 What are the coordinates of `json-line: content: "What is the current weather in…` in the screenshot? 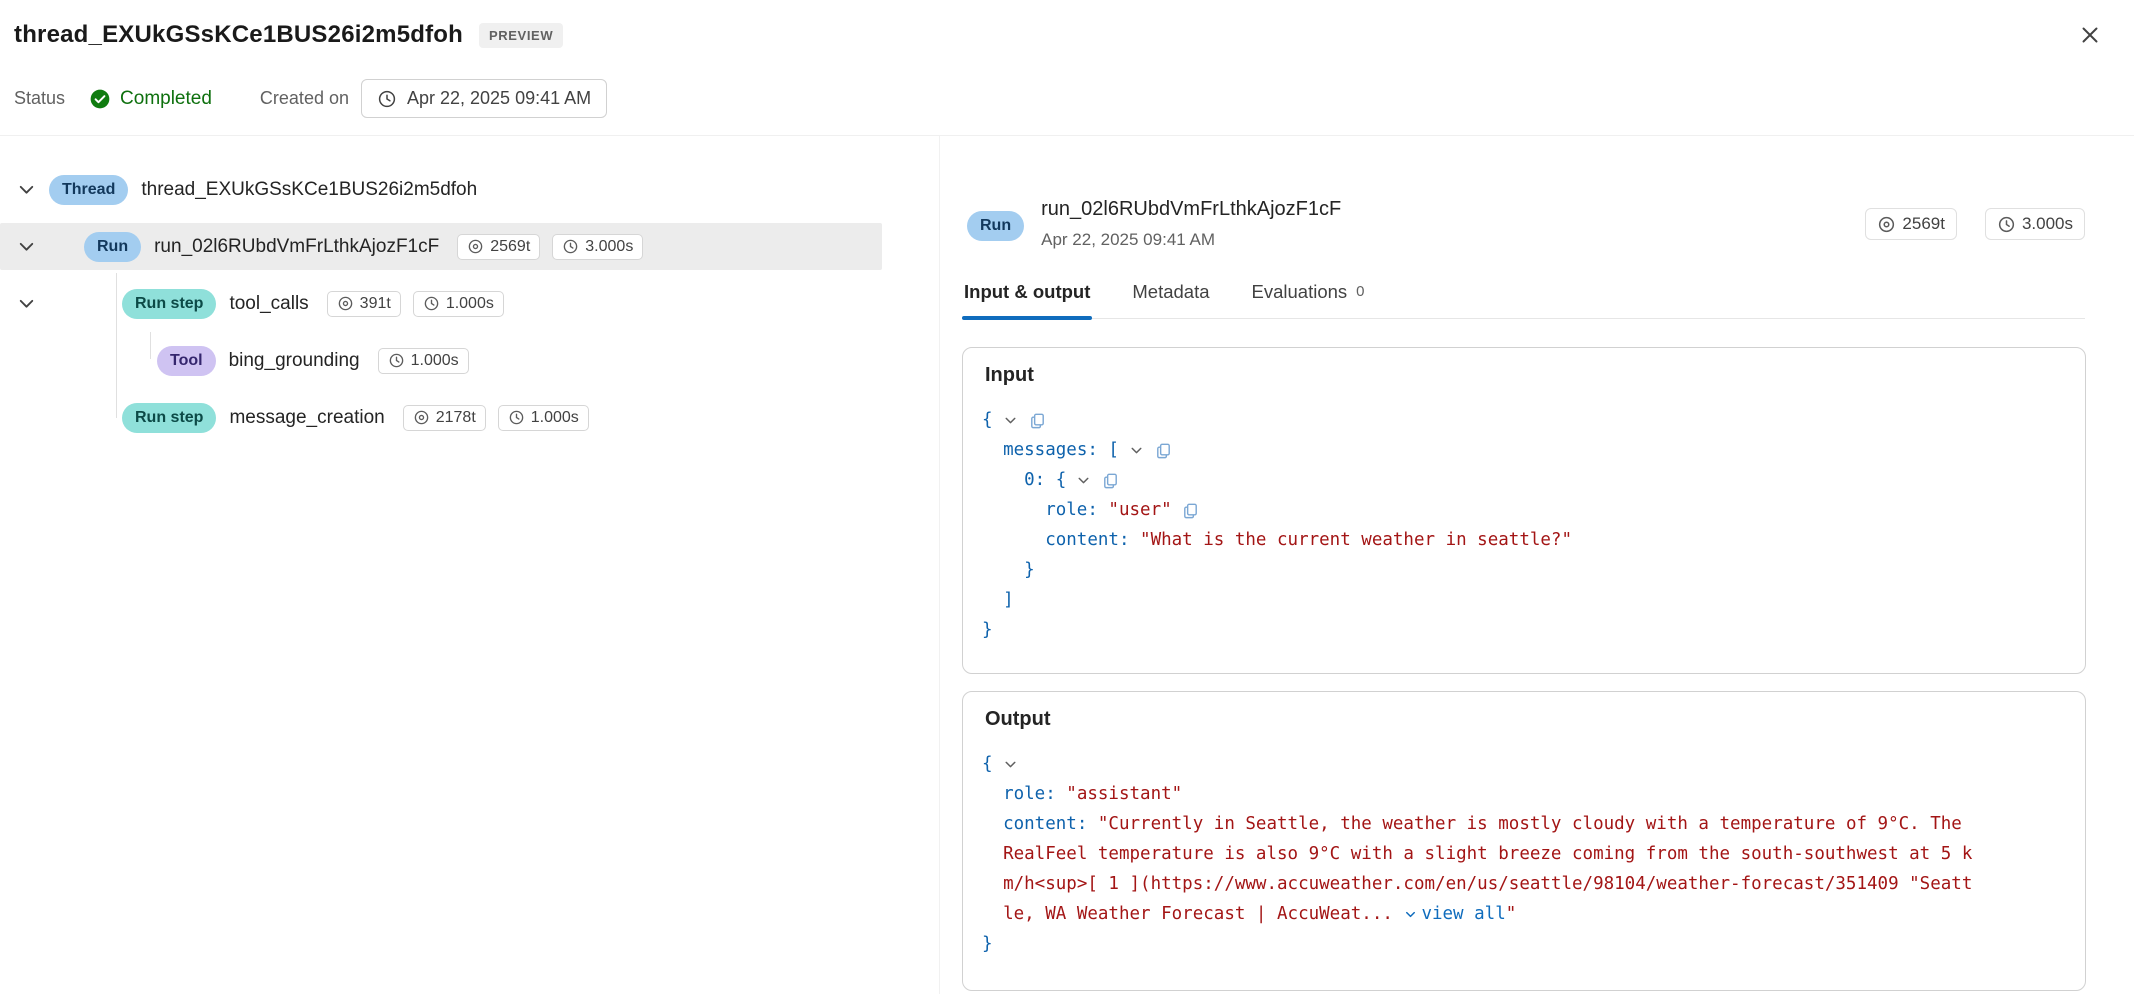 It's located at (1523, 540).